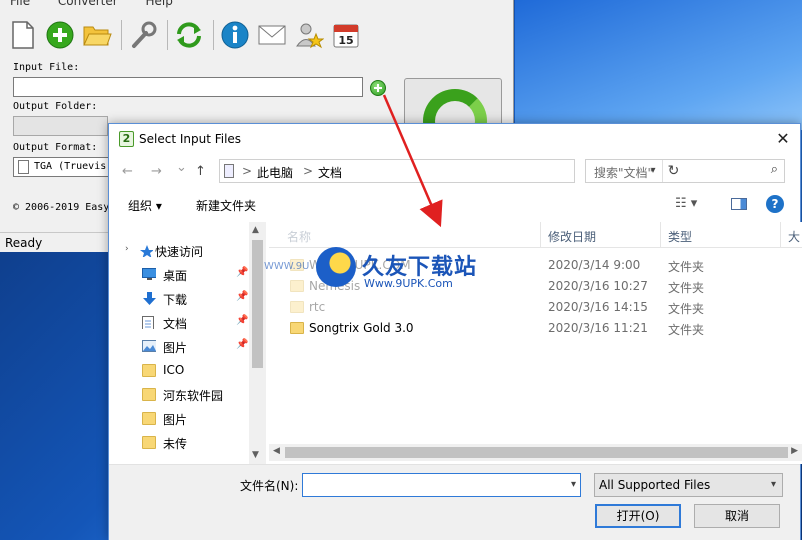  I want to click on breadcrumb-this-pc: 此电脑, so click(275, 172).